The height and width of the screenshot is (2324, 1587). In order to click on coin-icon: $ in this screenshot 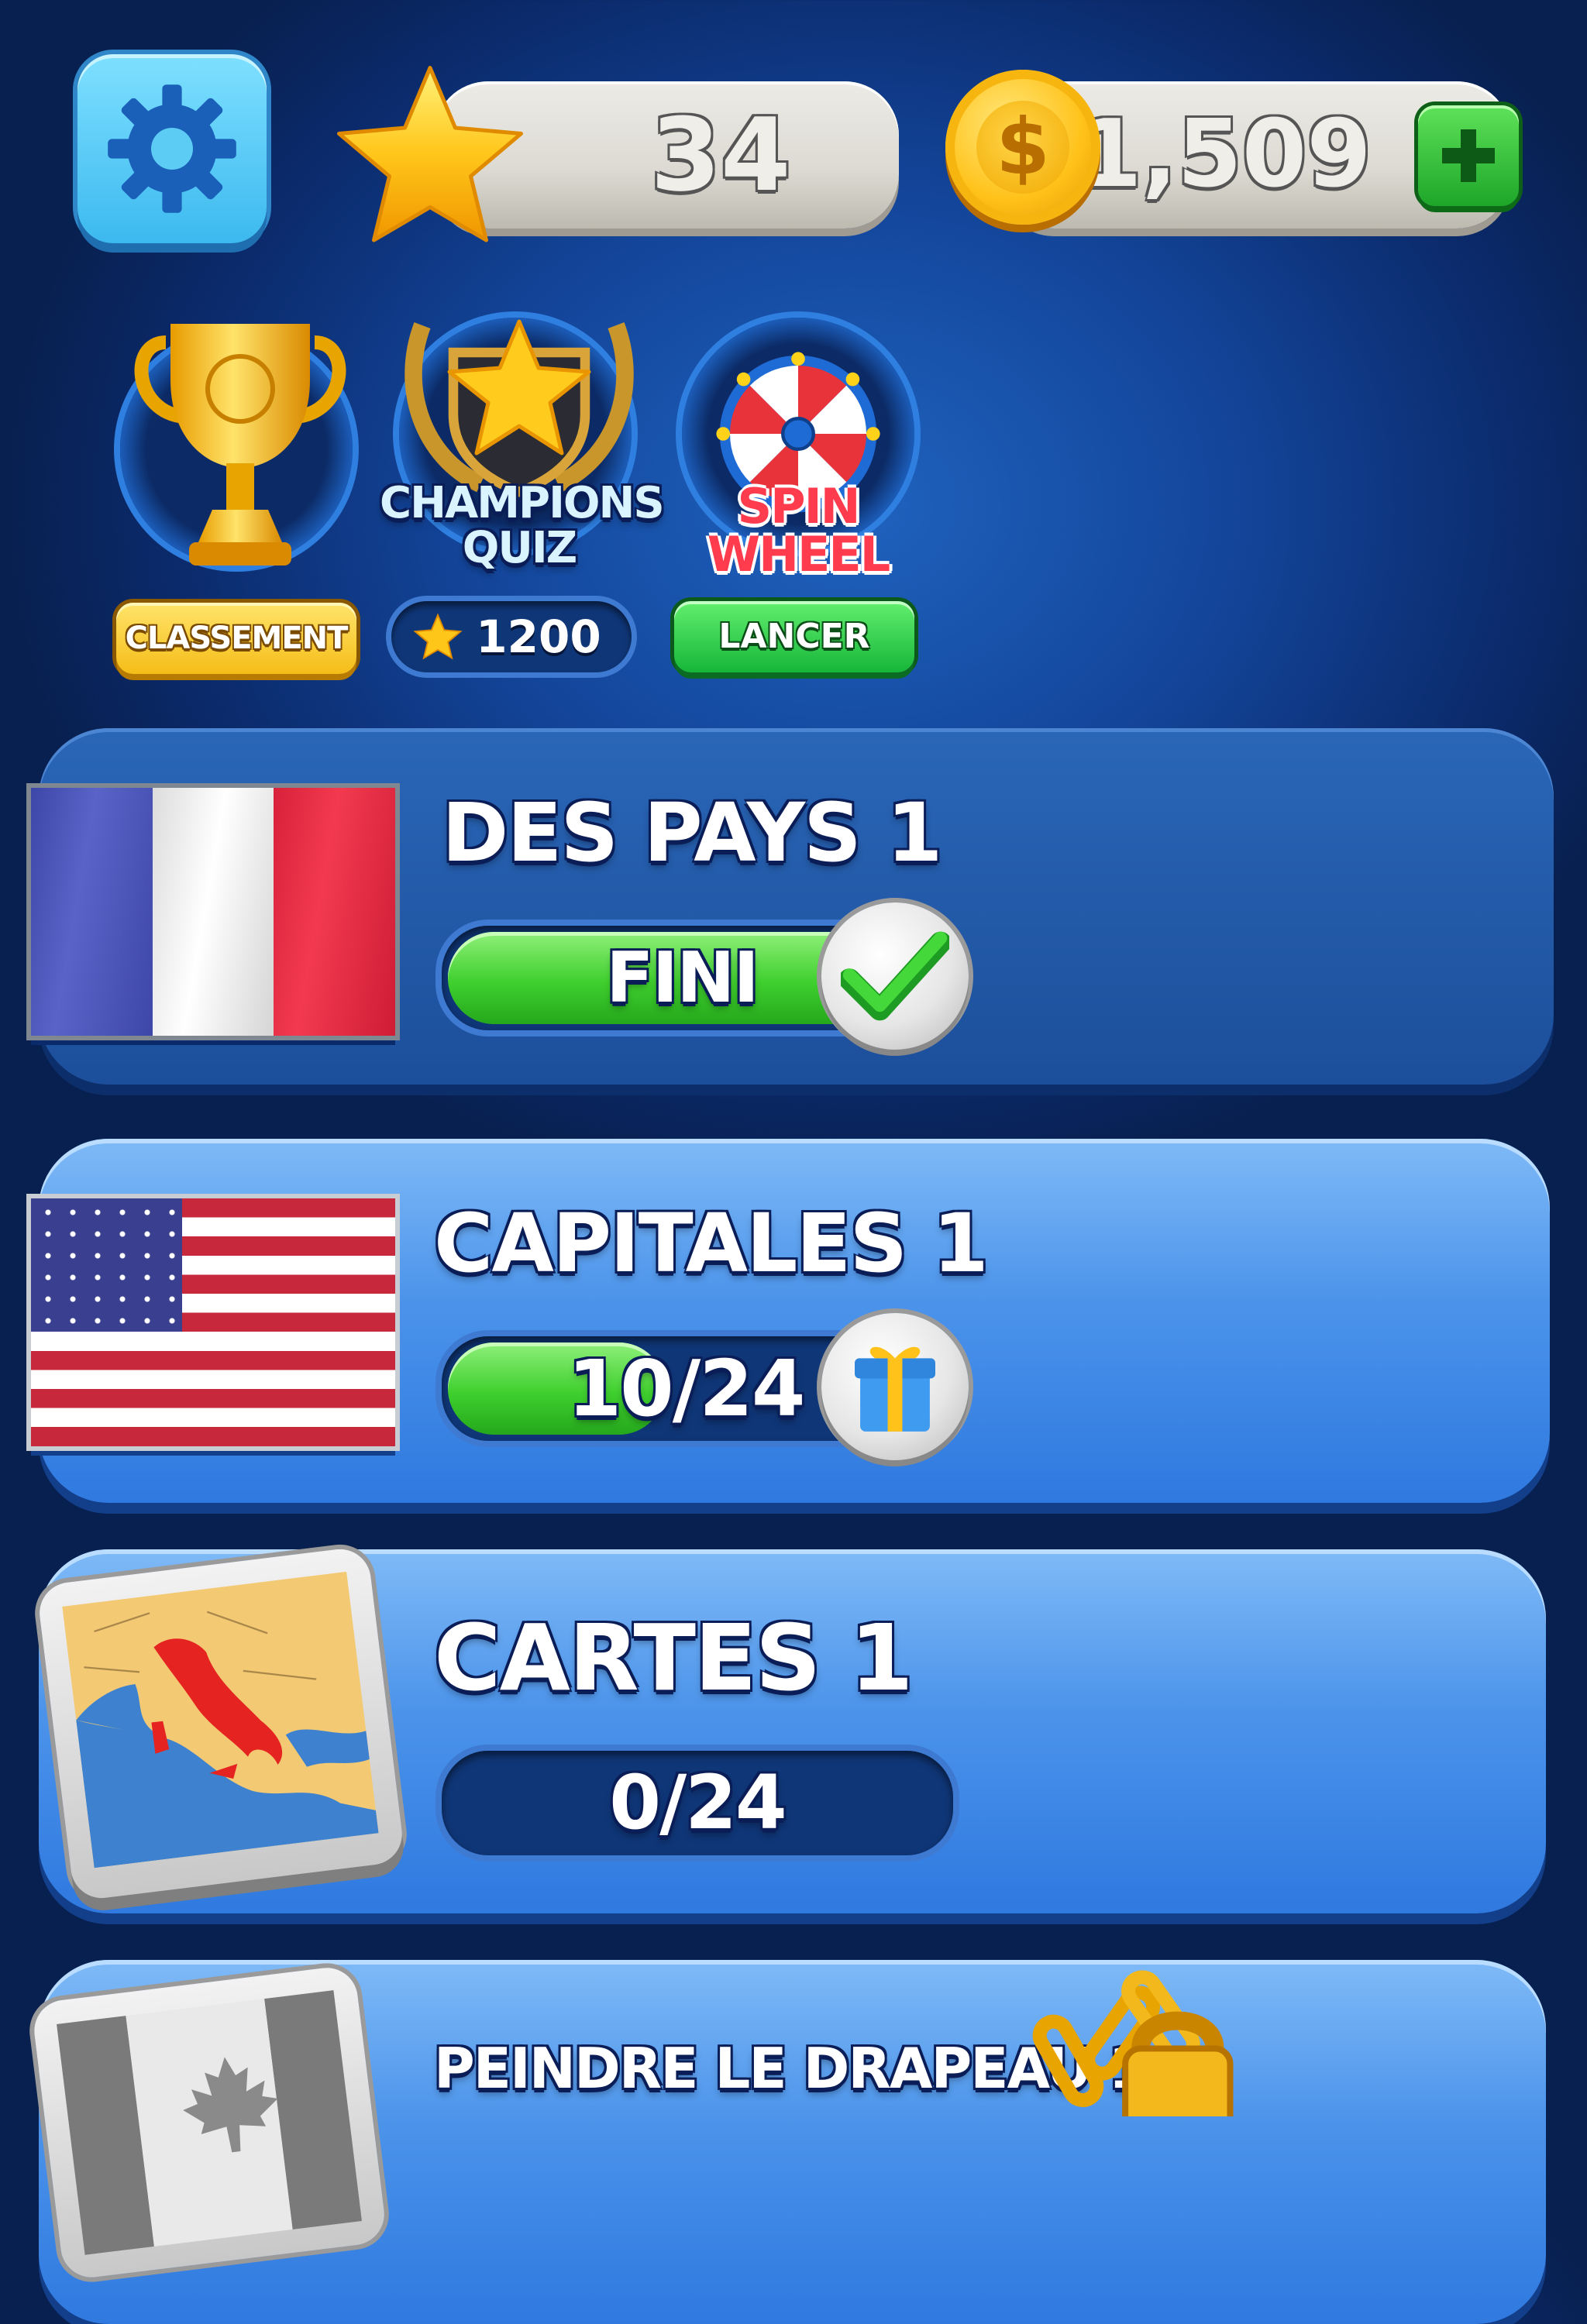, I will do `click(1022, 147)`.